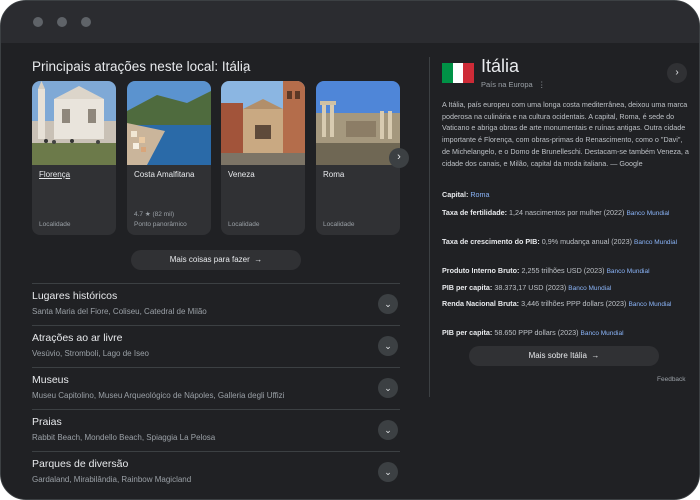 The width and height of the screenshot is (700, 500). What do you see at coordinates (626, 163) in the screenshot?
I see `kp-description-source: — Google` at bounding box center [626, 163].